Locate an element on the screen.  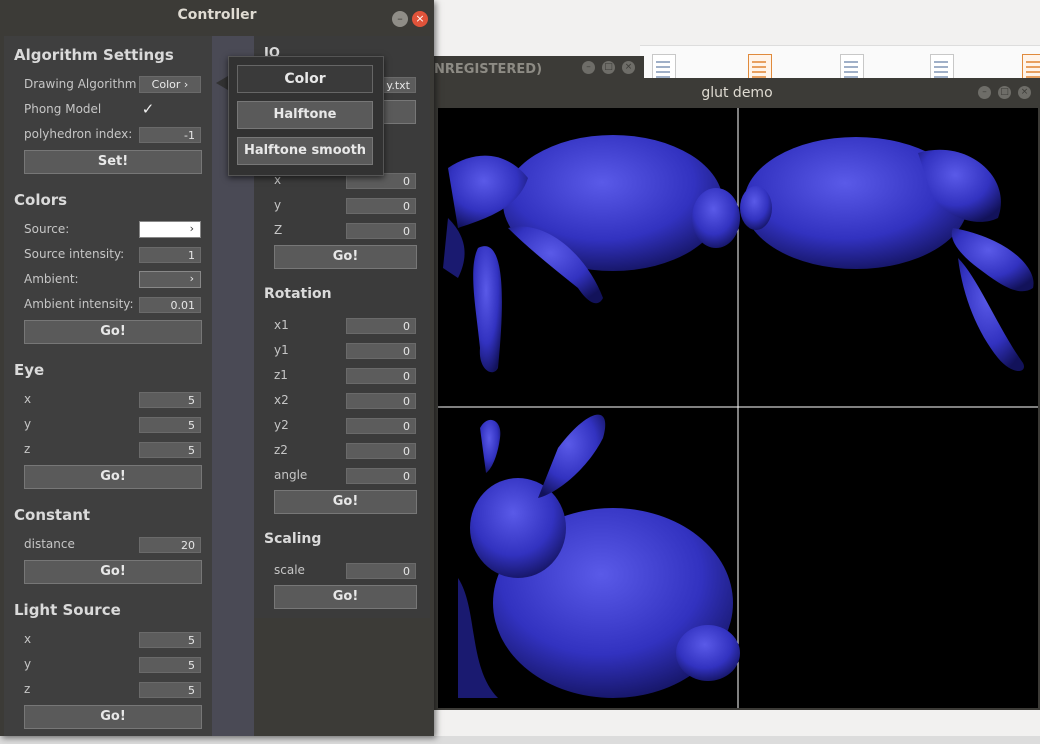
colors-heading: Colors is located at coordinates (41, 200).